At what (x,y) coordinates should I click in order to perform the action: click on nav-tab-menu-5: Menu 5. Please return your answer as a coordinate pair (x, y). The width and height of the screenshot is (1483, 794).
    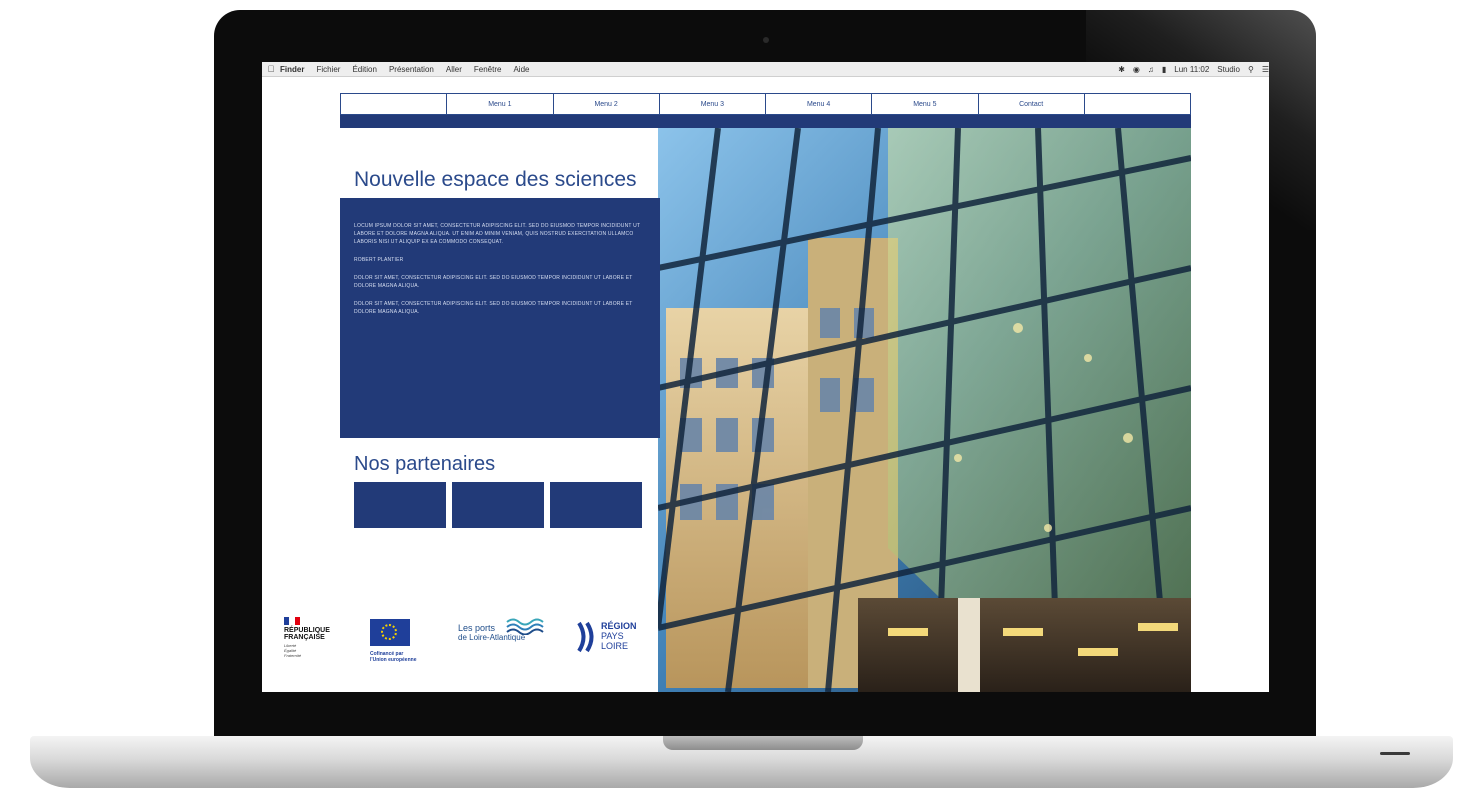
    Looking at the image, I should click on (925, 104).